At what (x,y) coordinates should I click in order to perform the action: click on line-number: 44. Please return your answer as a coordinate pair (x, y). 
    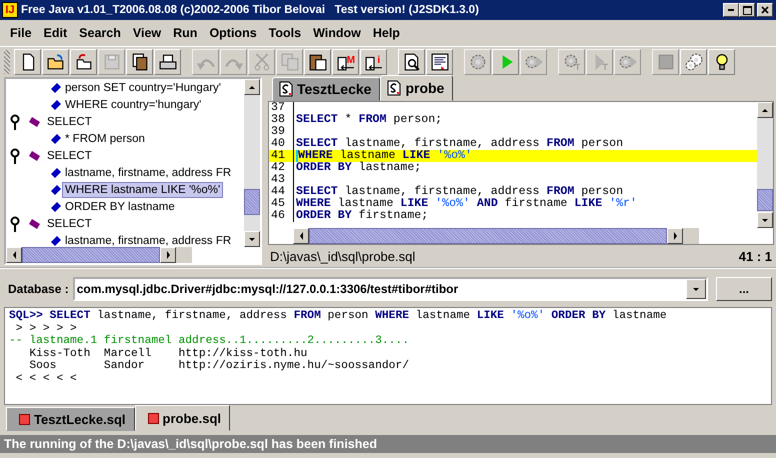
    Looking at the image, I should click on (281, 192).